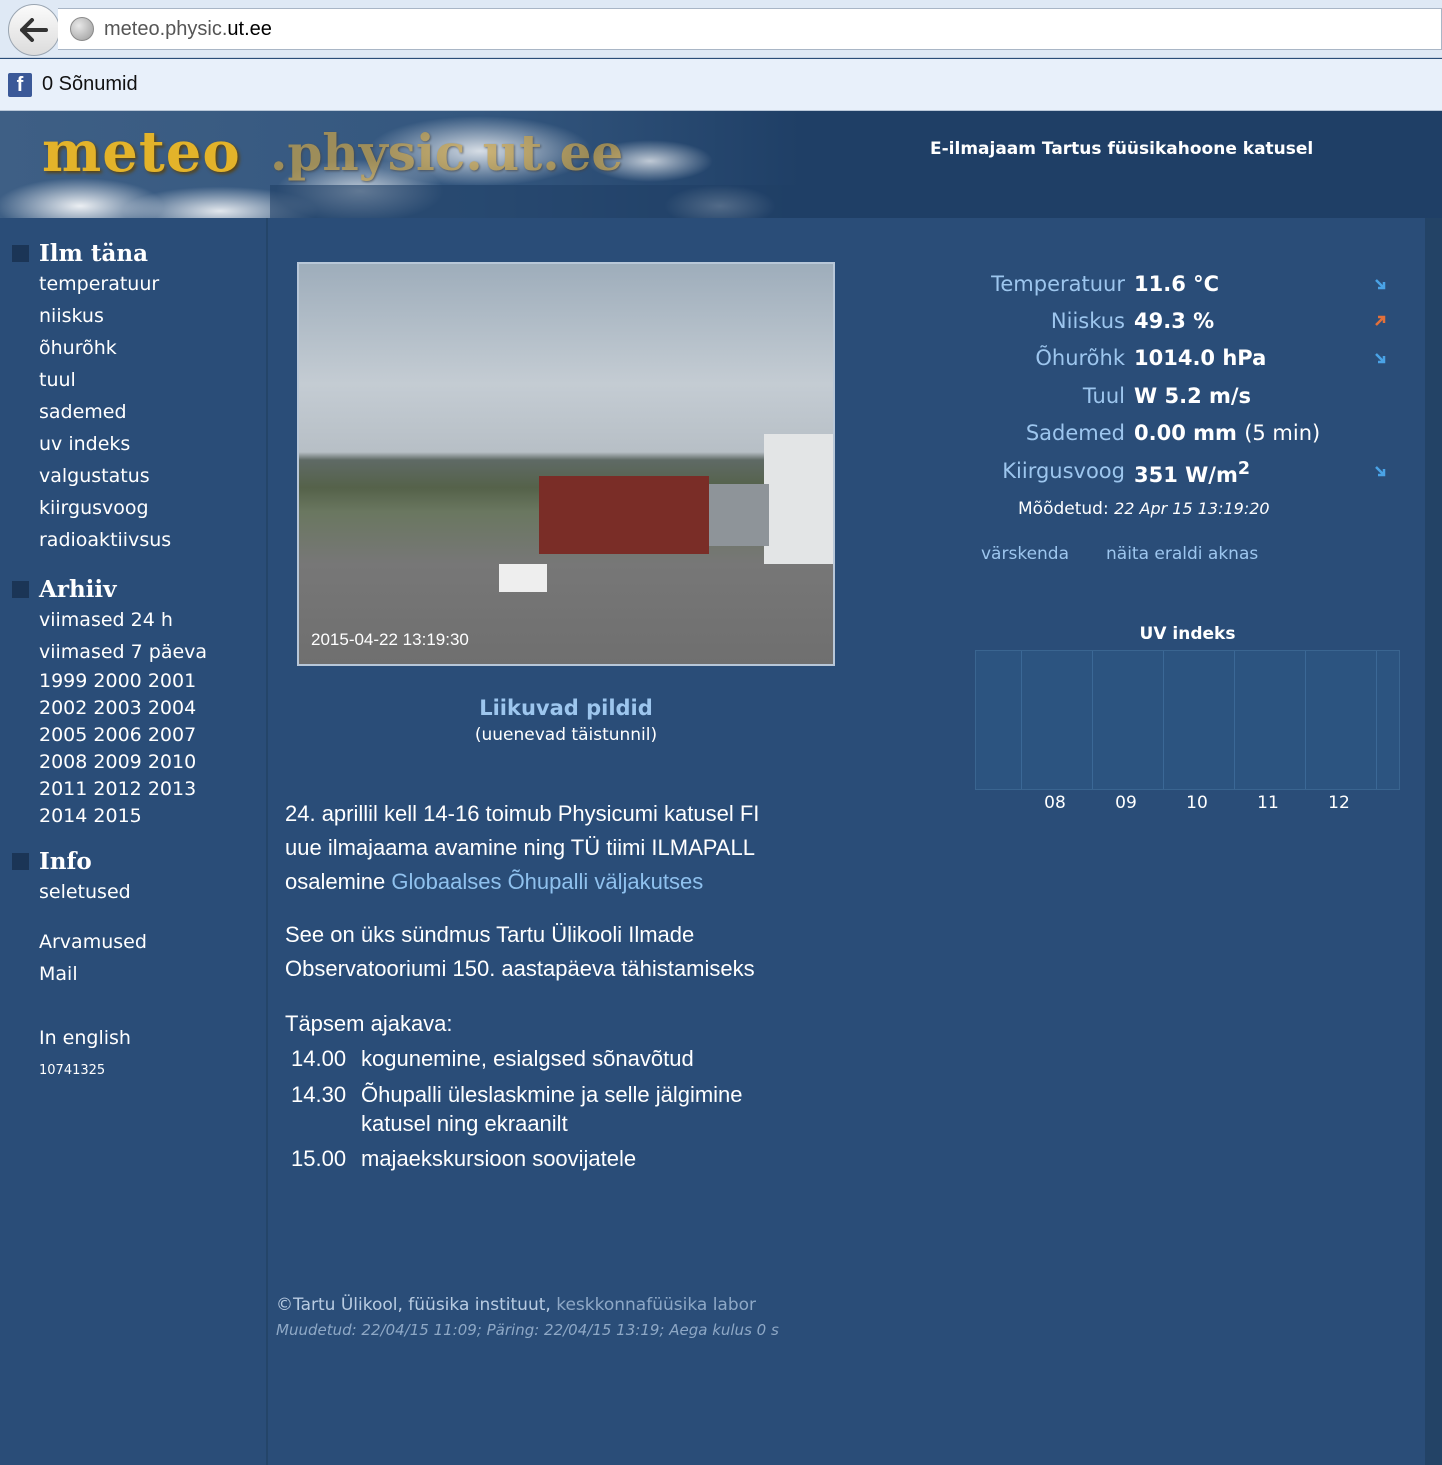 The image size is (1442, 1465). I want to click on url-domain: ut.ee, so click(249, 28).